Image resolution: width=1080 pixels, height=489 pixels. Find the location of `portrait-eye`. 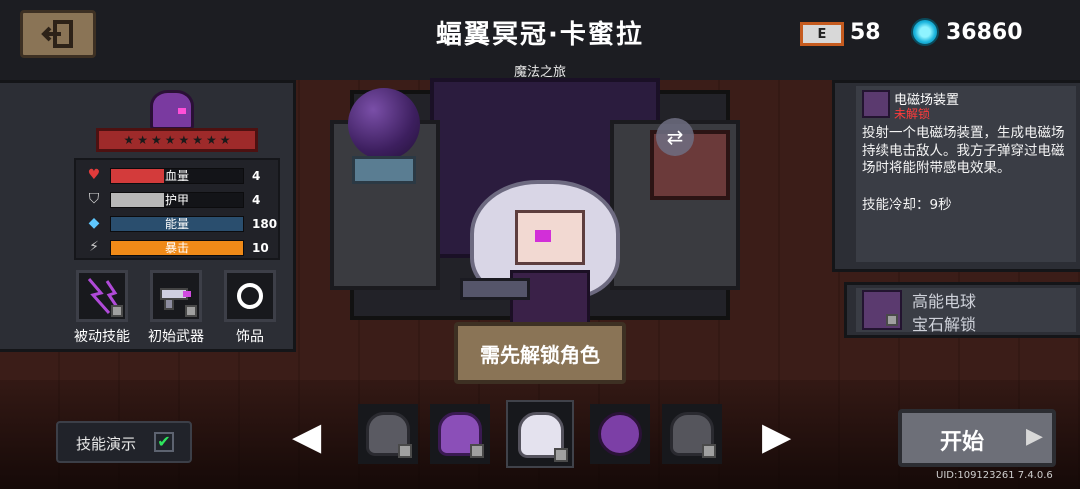

portrait-eye is located at coordinates (182, 111).